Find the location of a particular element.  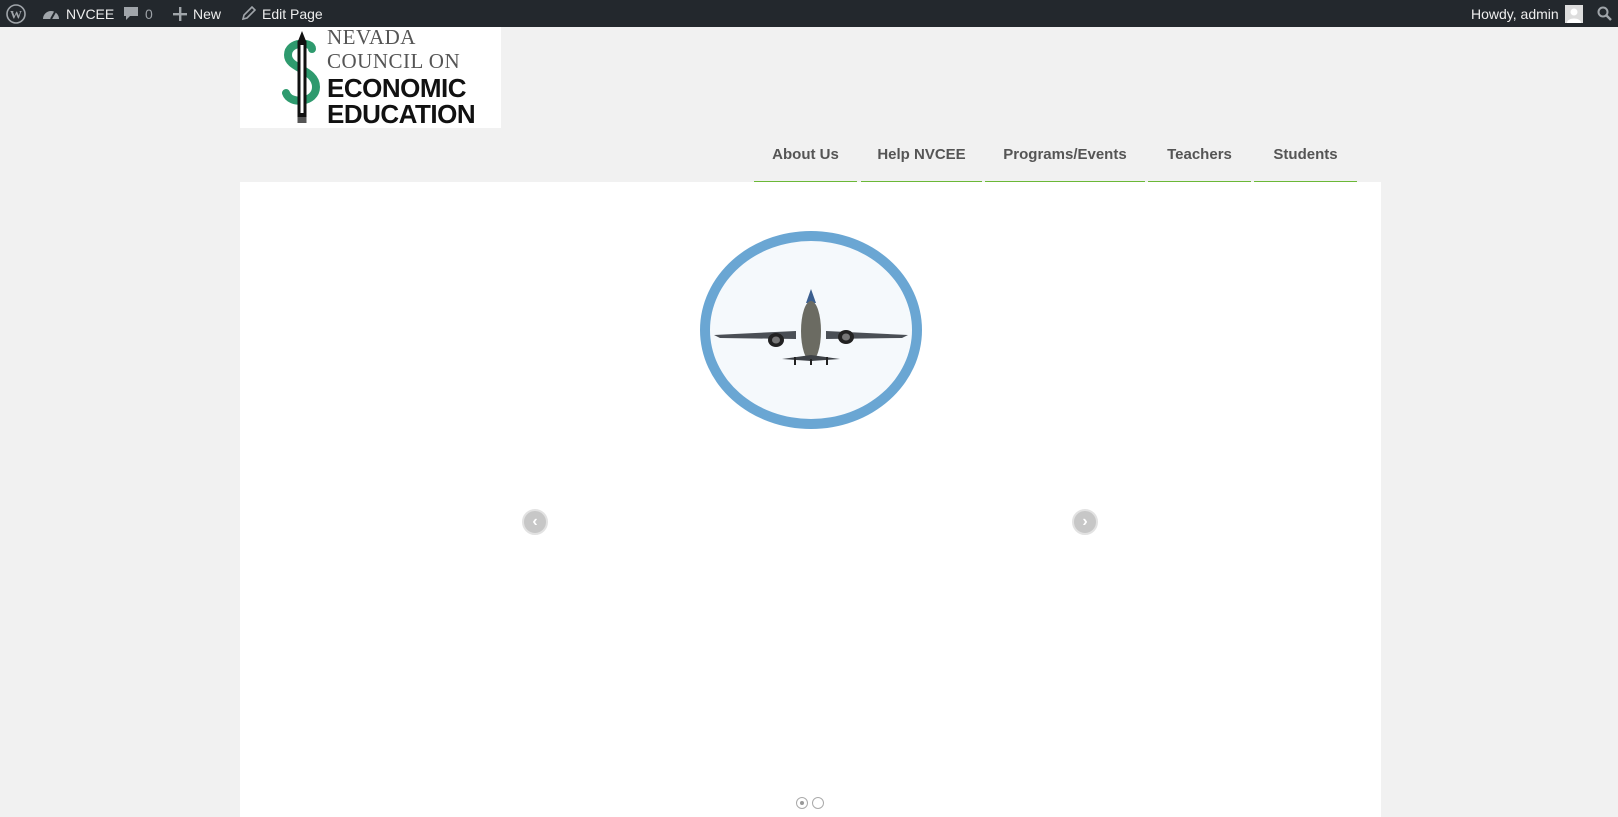

my-account-link: Howdy, admin is located at coordinates (1527, 13).